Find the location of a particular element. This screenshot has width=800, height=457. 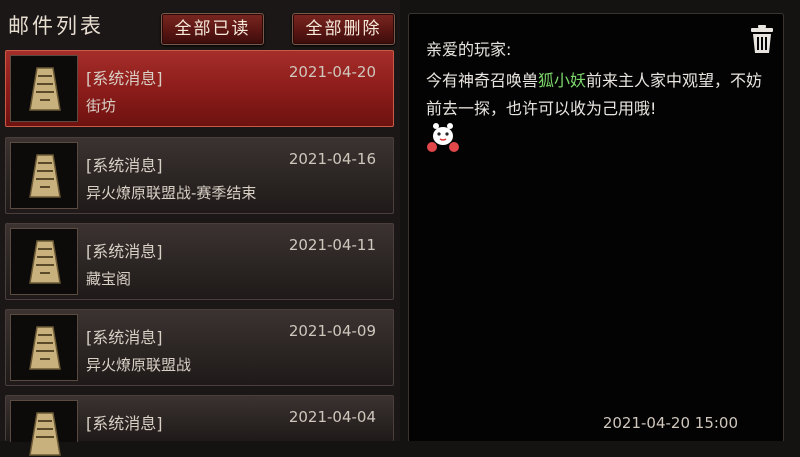

pet-name: 狐小妖 is located at coordinates (562, 80).